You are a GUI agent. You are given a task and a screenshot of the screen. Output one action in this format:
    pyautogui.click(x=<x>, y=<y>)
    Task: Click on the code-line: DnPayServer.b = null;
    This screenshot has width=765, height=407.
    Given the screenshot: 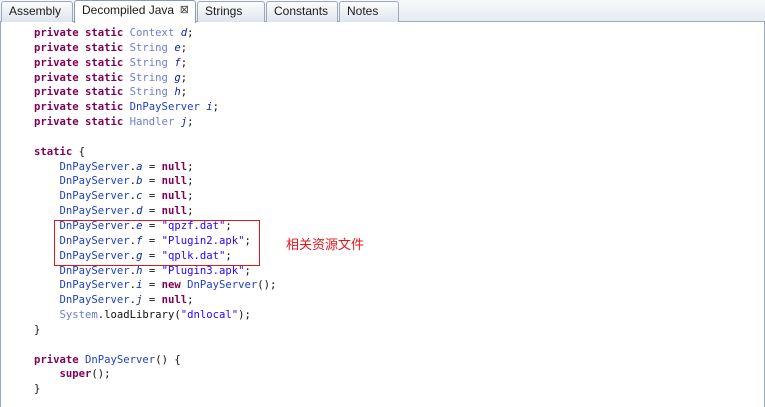 What is the action you would take?
    pyautogui.click(x=382, y=181)
    